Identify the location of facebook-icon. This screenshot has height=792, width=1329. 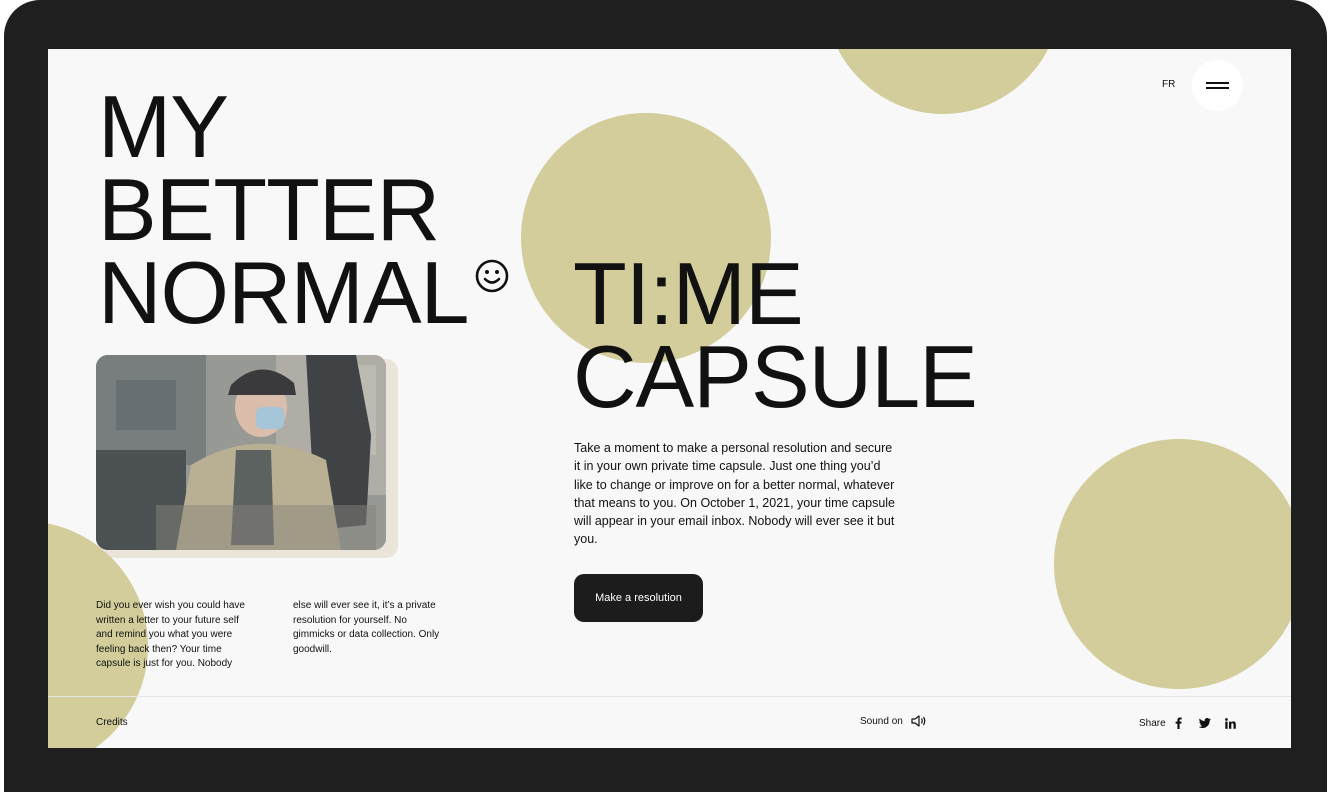
(1179, 723).